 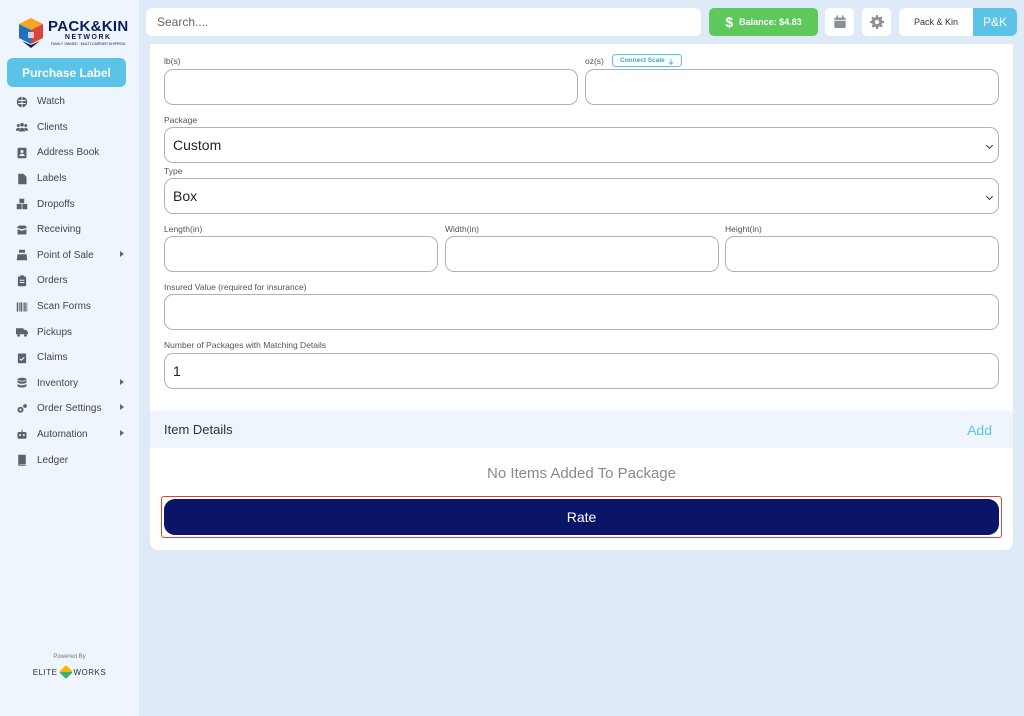 I want to click on user-name: Pack & Kin, so click(x=936, y=22).